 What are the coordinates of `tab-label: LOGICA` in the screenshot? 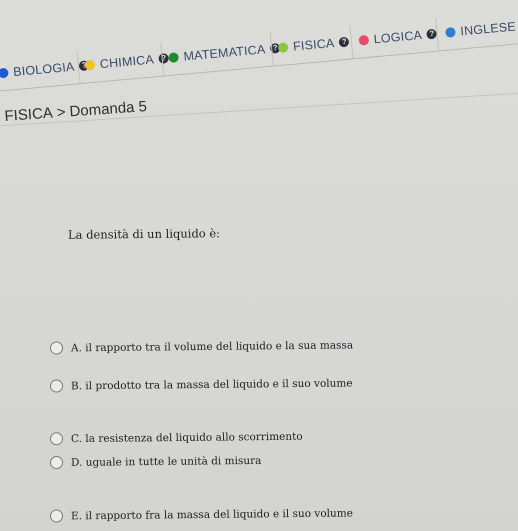 It's located at (398, 37).